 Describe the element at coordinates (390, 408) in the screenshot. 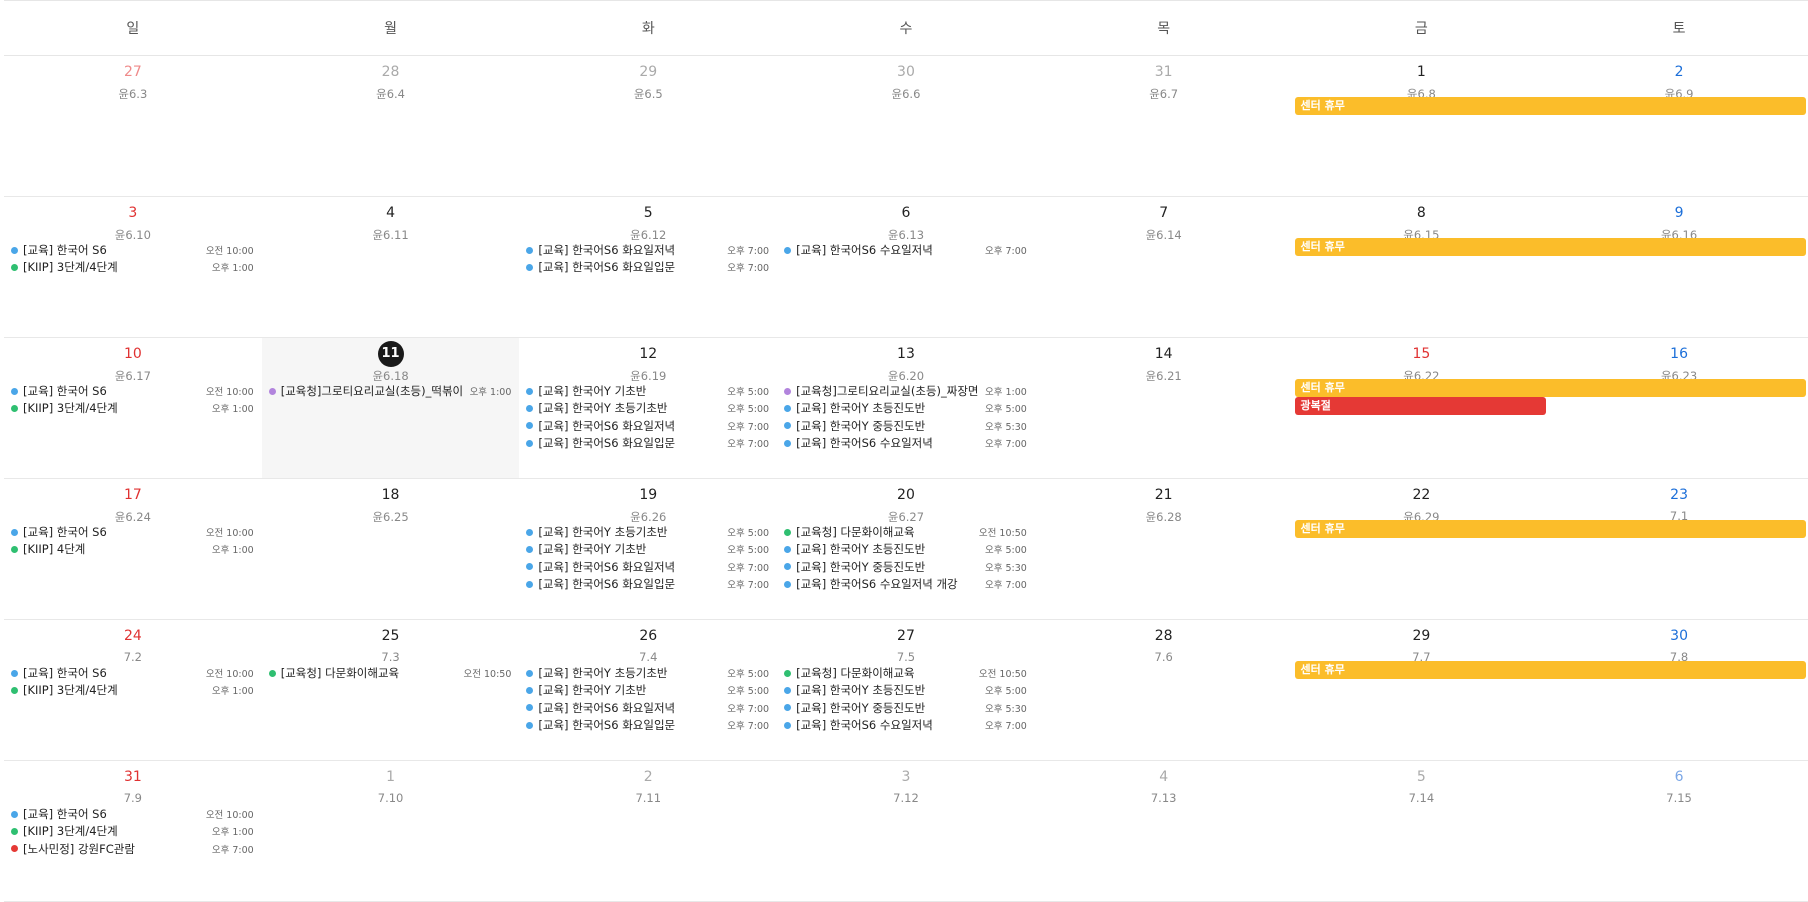

I see `day-cell: 11 윤6.18 [교육청]그로티요리교실(초등)_떡볶이 오후 1:00` at that location.